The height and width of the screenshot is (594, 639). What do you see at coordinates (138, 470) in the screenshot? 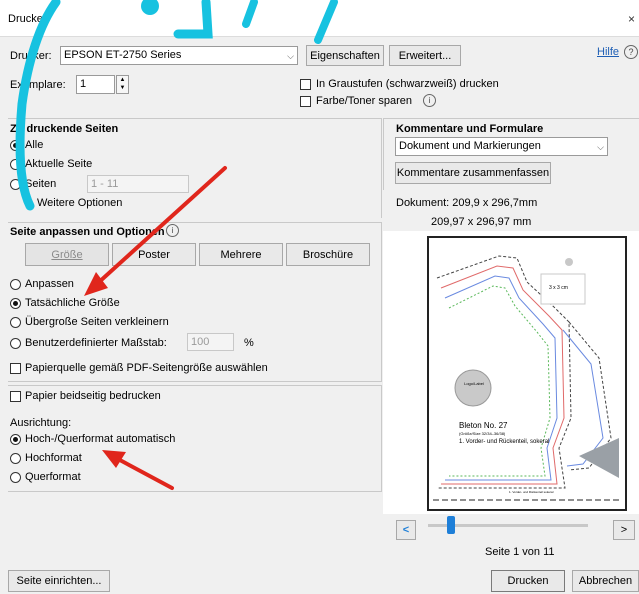
I see `red-arrow-orientation` at bounding box center [138, 470].